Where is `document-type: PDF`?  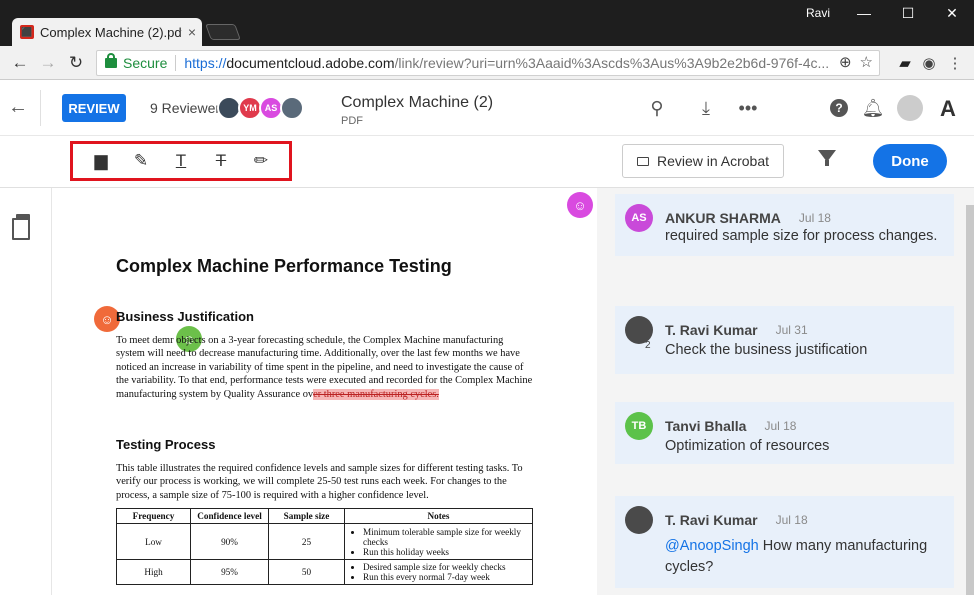 document-type: PDF is located at coordinates (352, 121).